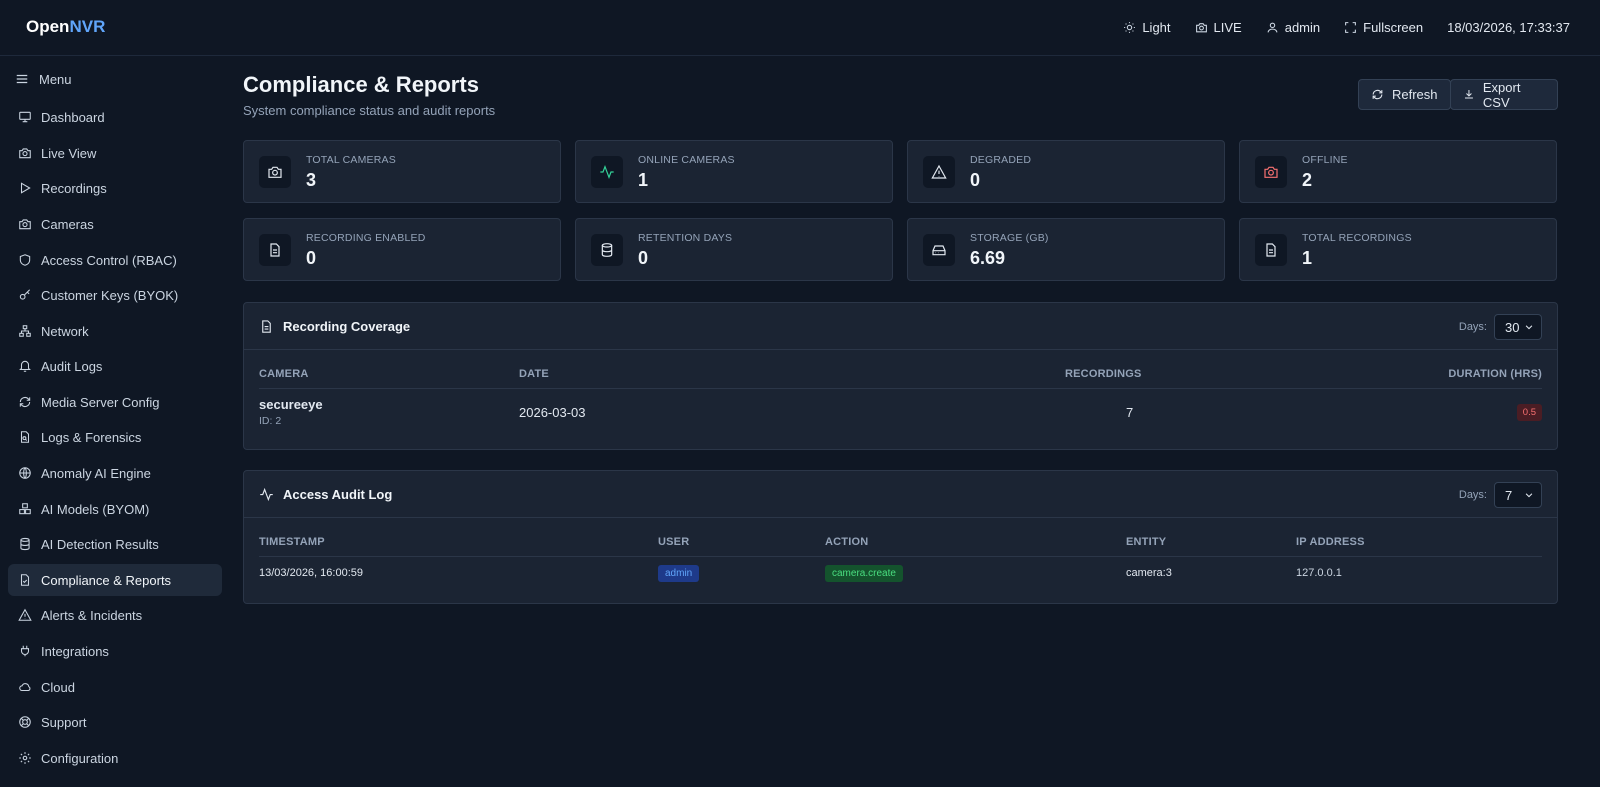 The width and height of the screenshot is (1600, 787). What do you see at coordinates (988, 258) in the screenshot?
I see `stat-value: 6.69` at bounding box center [988, 258].